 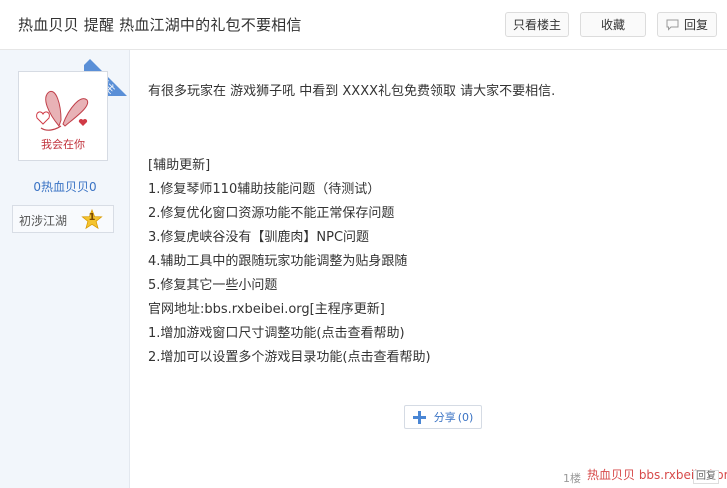 What do you see at coordinates (213, 285) in the screenshot?
I see `post-line: 5.修复其它一些小问题` at bounding box center [213, 285].